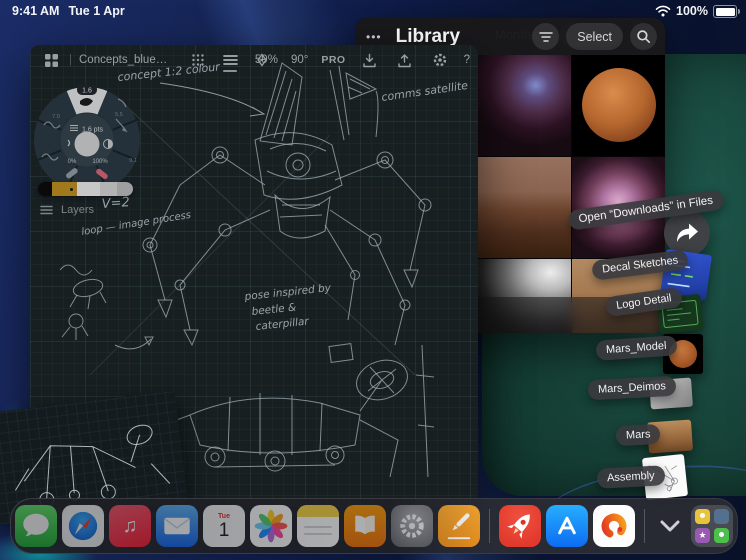 Image resolution: width=746 pixels, height=560 pixels. Describe the element at coordinates (125, 189) in the screenshot. I see `swatch-gray` at that location.